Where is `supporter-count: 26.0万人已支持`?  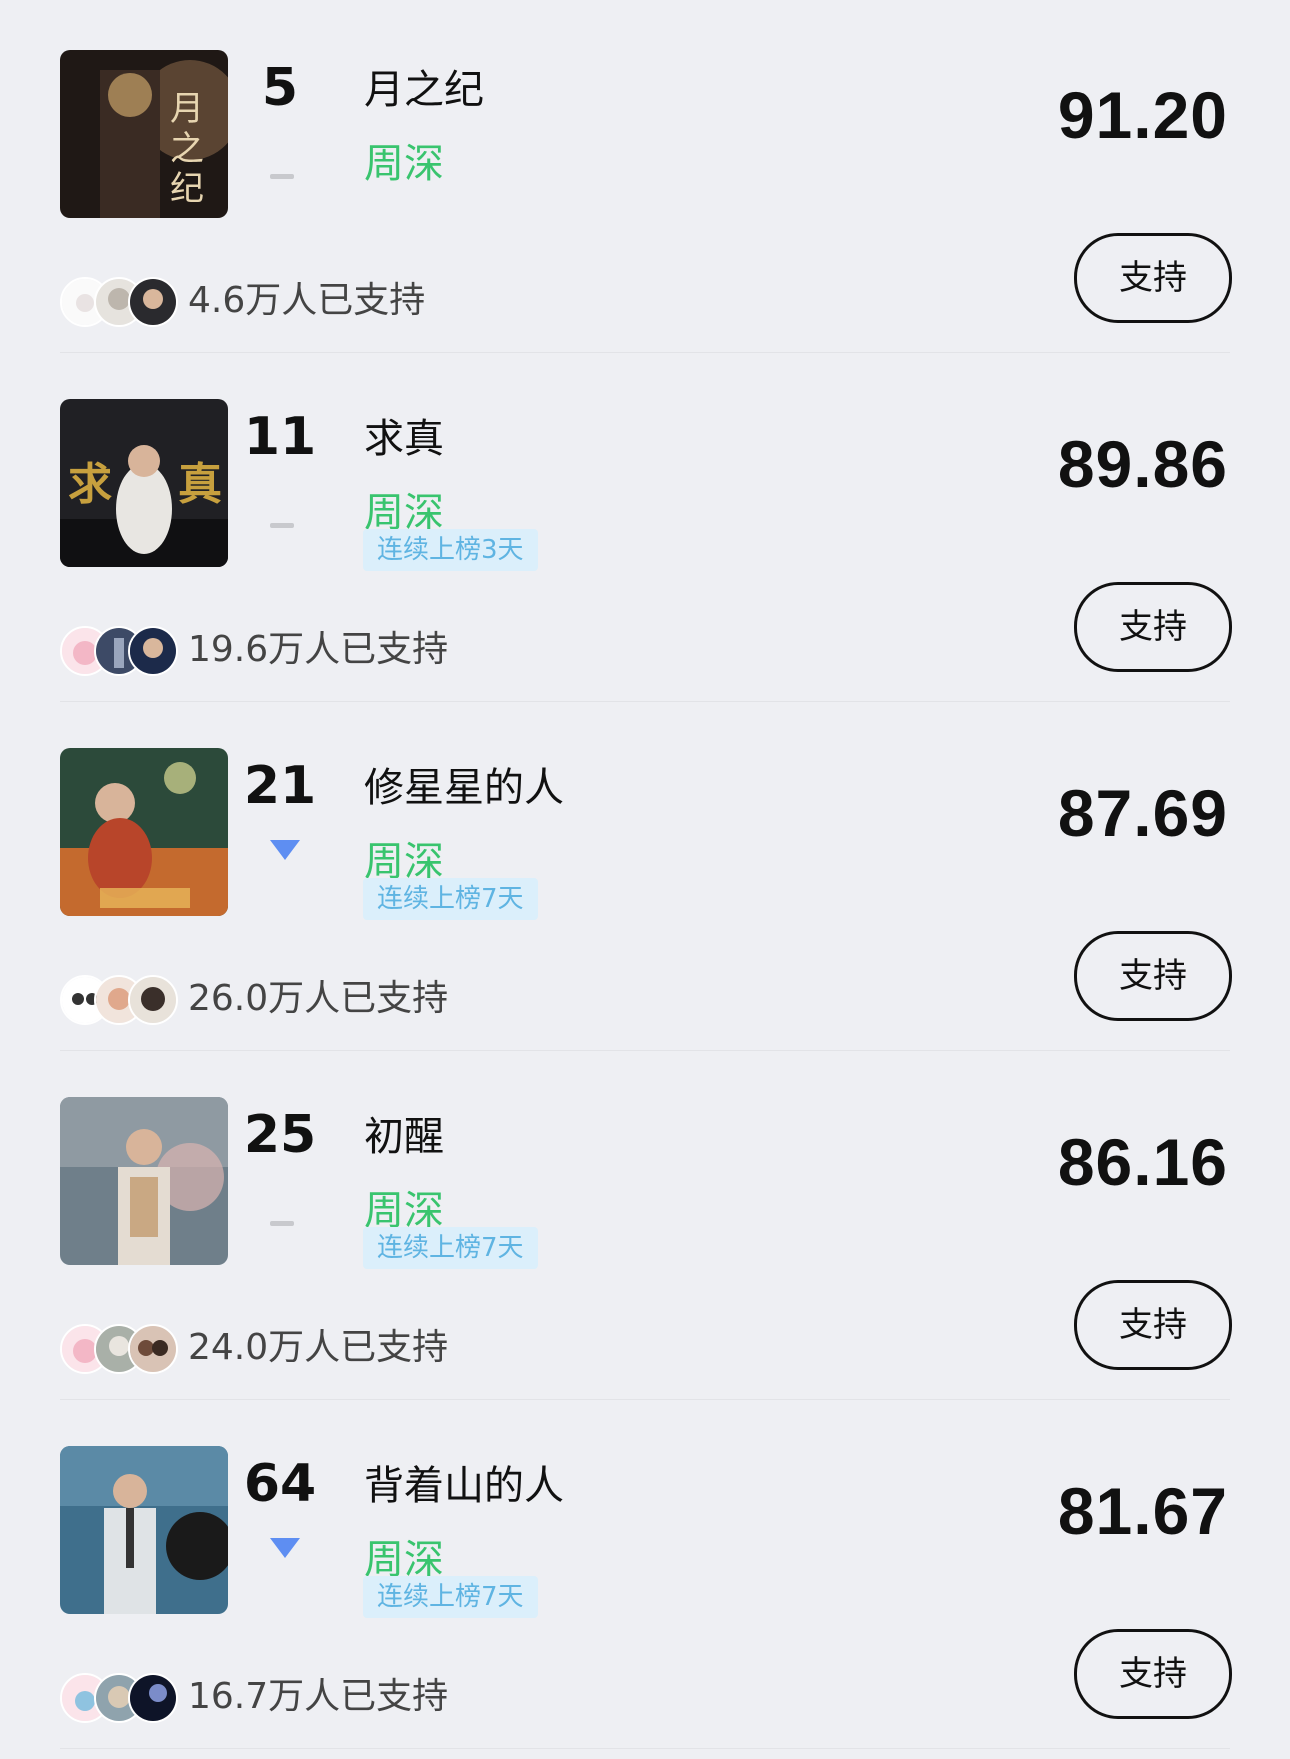
supporter-count: 26.0万人已支持 is located at coordinates (318, 998).